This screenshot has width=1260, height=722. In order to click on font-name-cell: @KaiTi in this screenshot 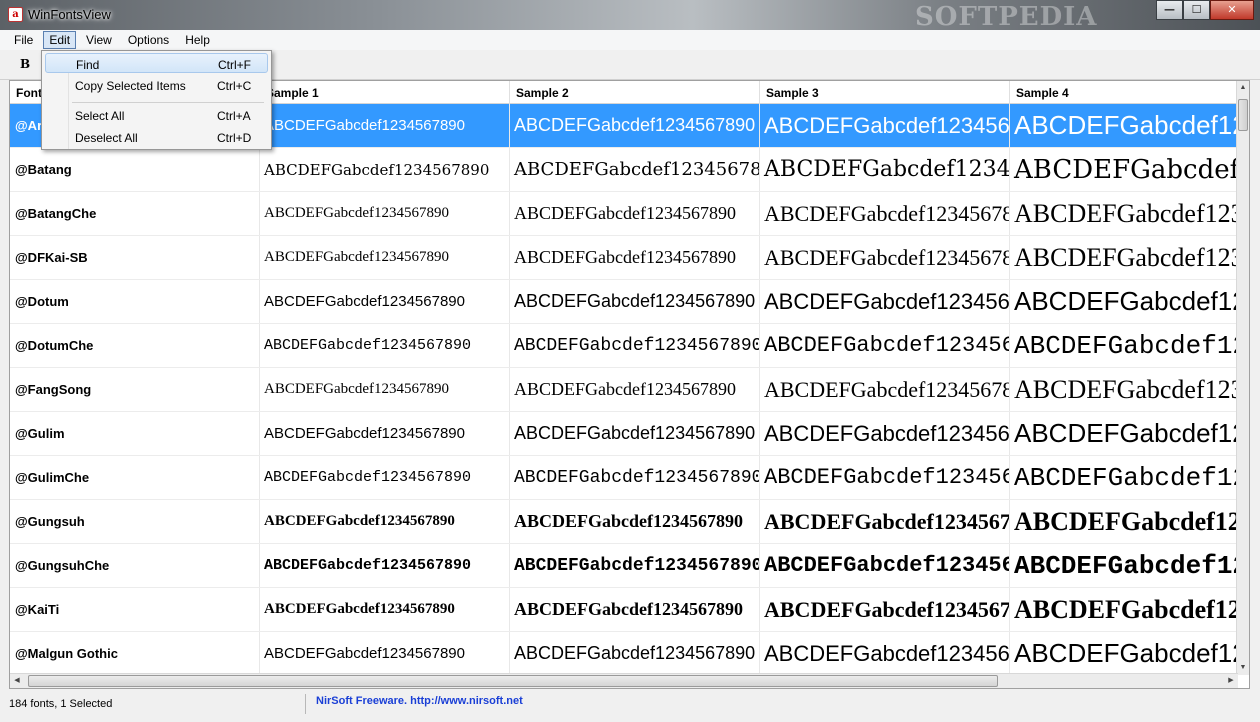, I will do `click(135, 609)`.